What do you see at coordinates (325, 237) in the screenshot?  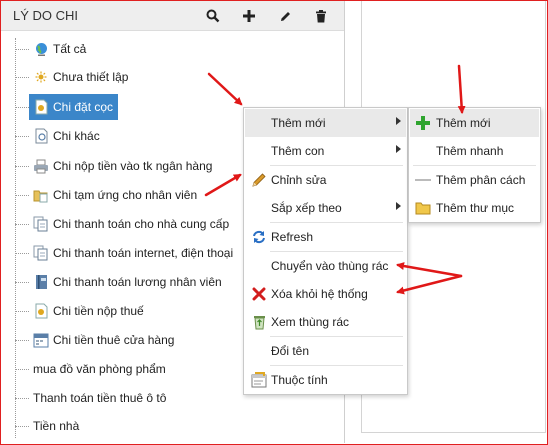 I see `menu-item-refresh: Refresh` at bounding box center [325, 237].